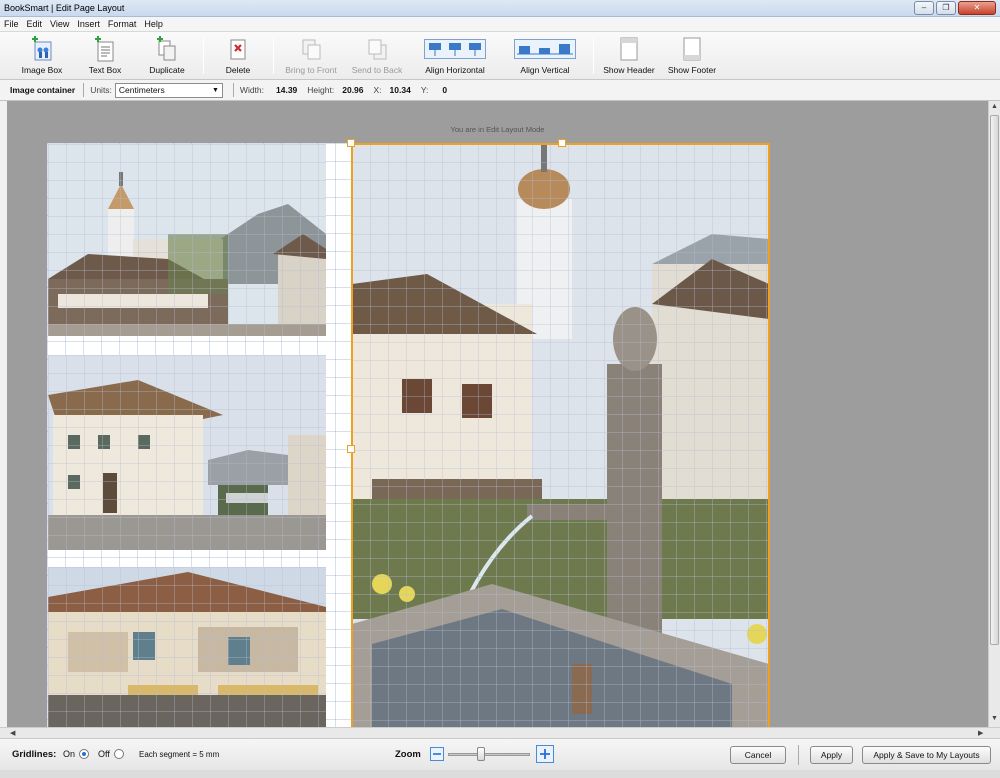 The height and width of the screenshot is (778, 1000). I want to click on units-value: Centimeters, so click(141, 89).